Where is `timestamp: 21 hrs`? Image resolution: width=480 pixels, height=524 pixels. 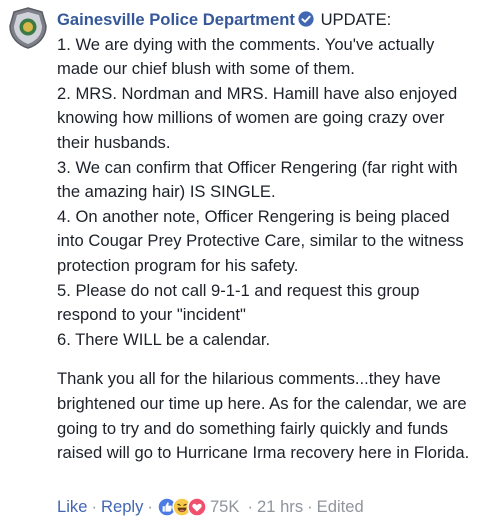 timestamp: 21 hrs is located at coordinates (280, 507).